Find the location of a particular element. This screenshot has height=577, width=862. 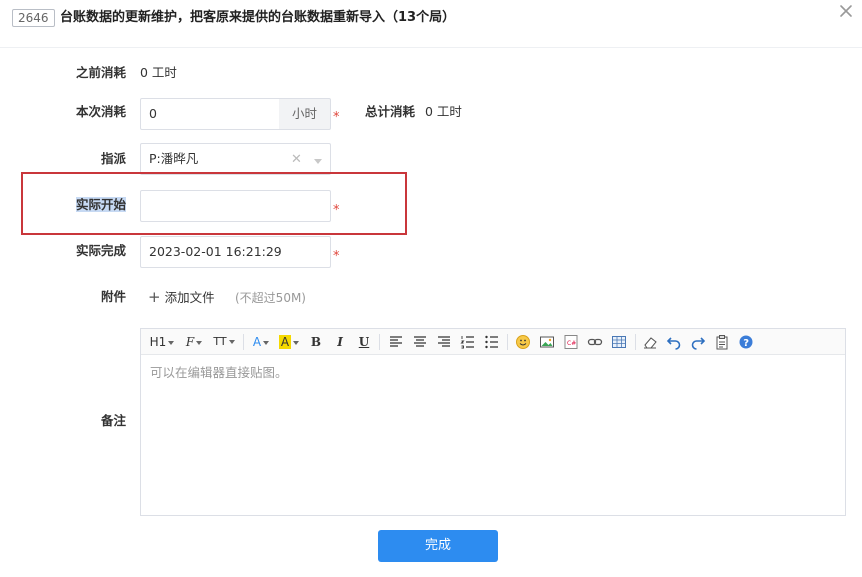

assignee-value: P:潘晔凡 is located at coordinates (174, 158).